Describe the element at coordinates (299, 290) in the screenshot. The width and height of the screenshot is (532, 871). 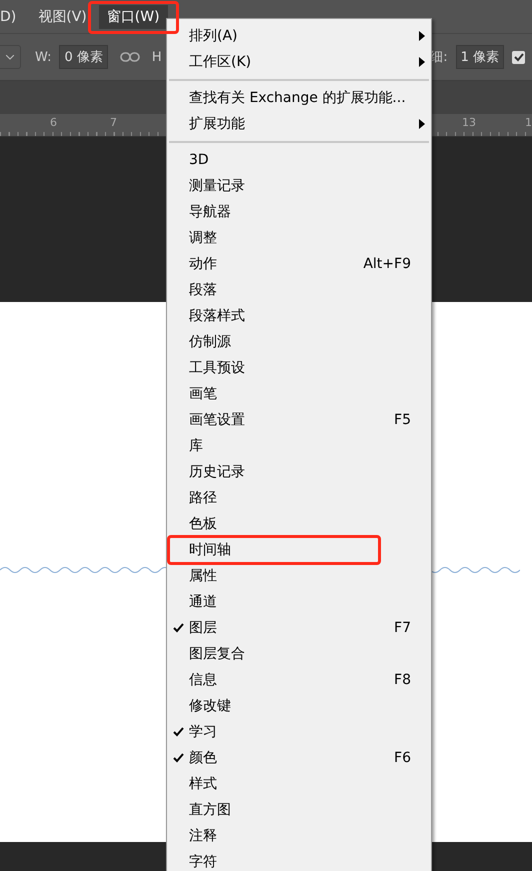
I see `menu-item: 段落` at that location.